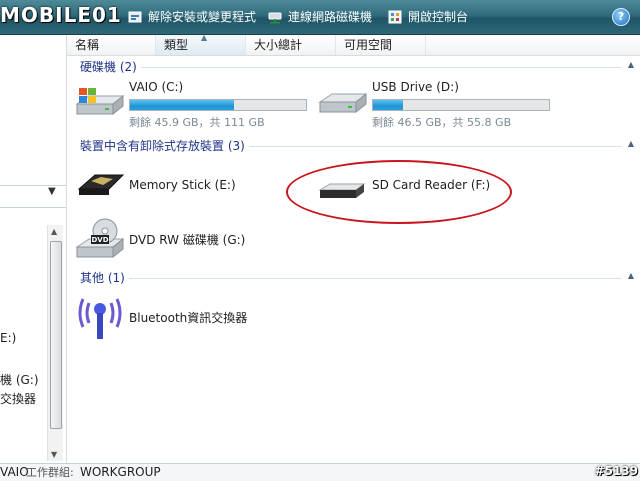 This screenshot has height=481, width=640. Describe the element at coordinates (438, 17) in the screenshot. I see `open-control-panel-label: 開啟控制台` at that location.